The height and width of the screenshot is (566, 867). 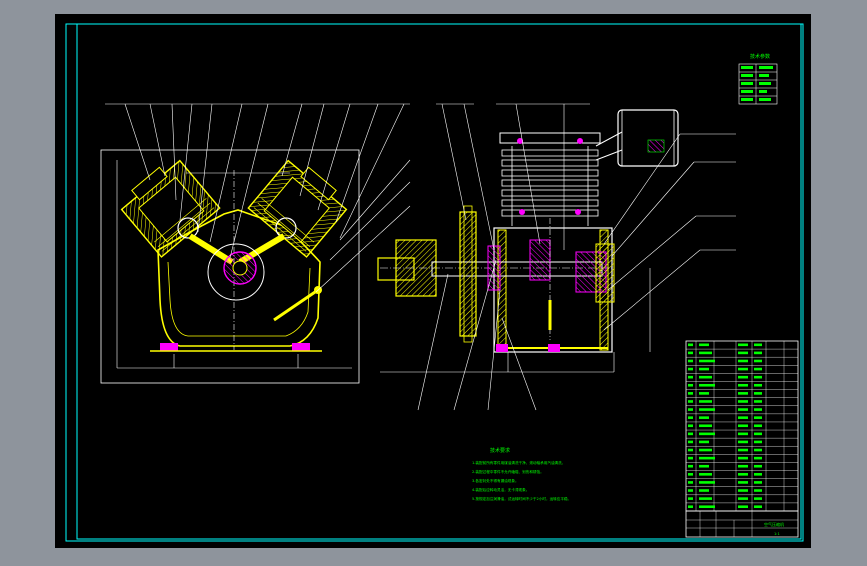 What do you see at coordinates (301, 347) in the screenshot?
I see `right-foot` at bounding box center [301, 347].